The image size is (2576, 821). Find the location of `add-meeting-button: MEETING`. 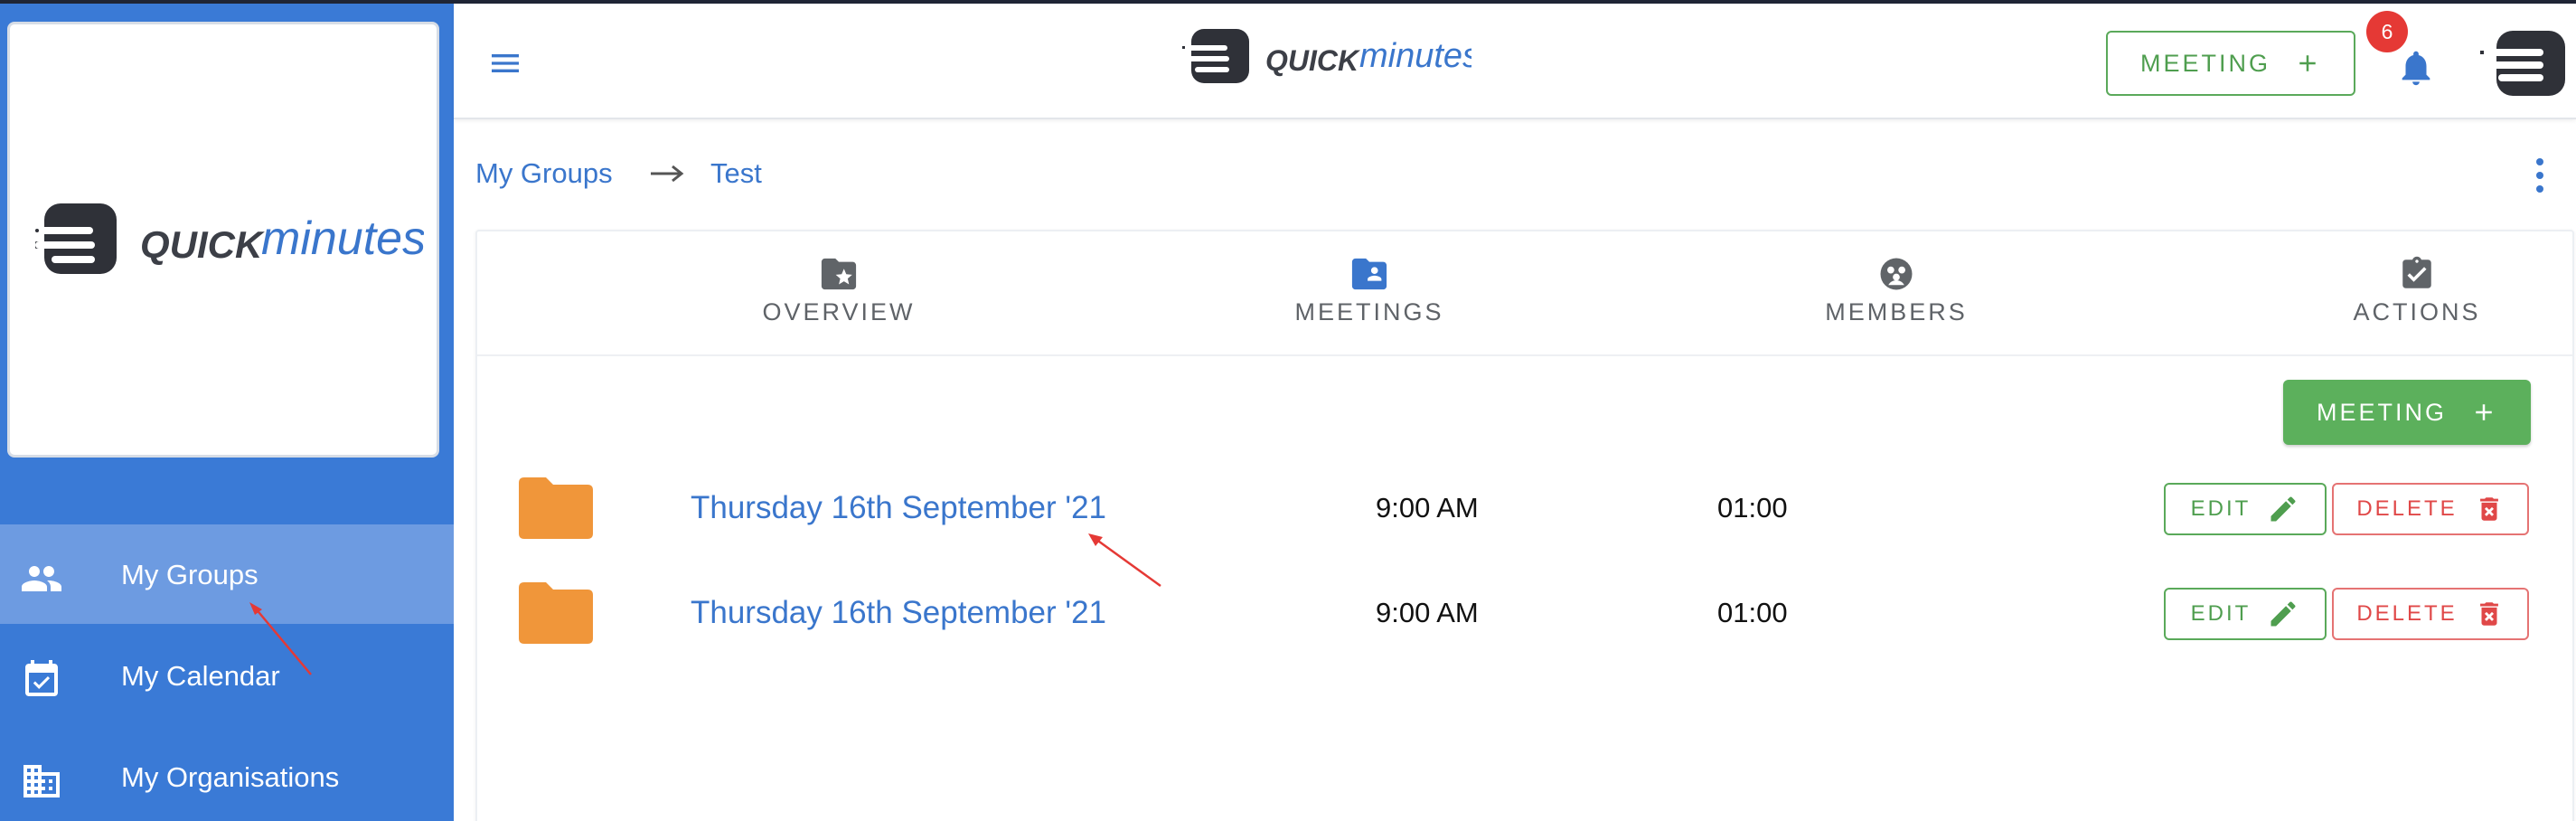

add-meeting-button: MEETING is located at coordinates (2407, 412).